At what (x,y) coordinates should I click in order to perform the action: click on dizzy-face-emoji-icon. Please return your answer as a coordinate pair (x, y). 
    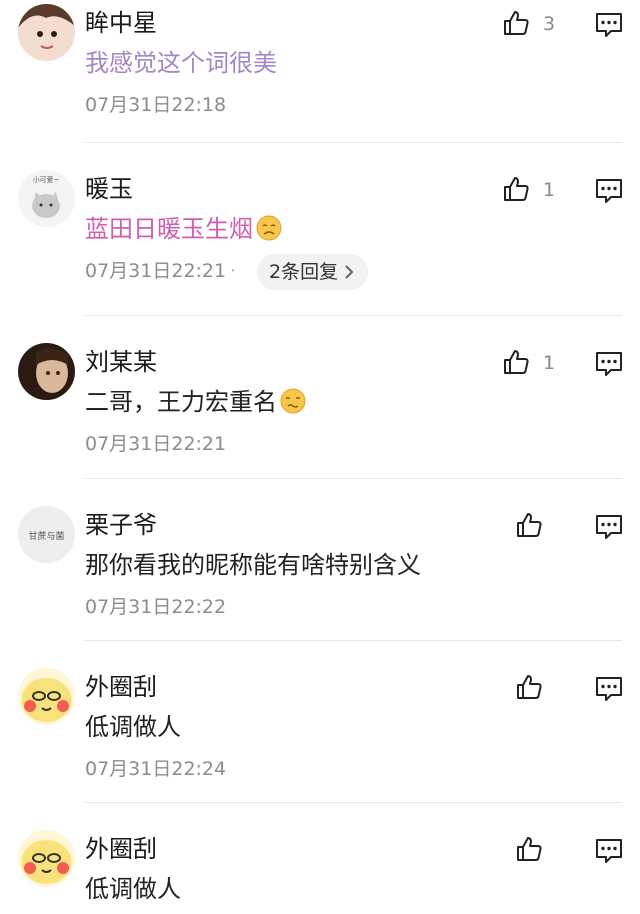
    Looking at the image, I should click on (293, 401).